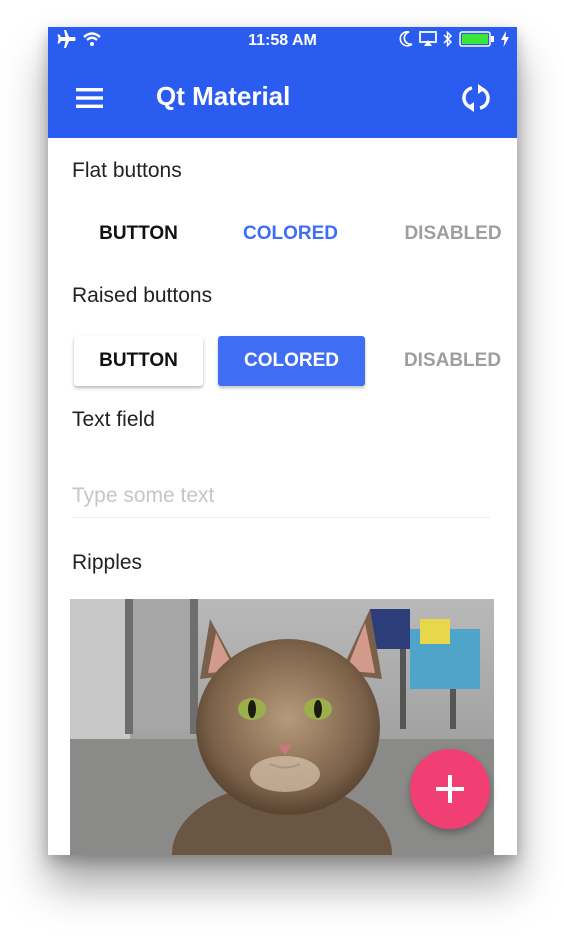 The width and height of the screenshot is (564, 940). Describe the element at coordinates (290, 234) in the screenshot. I see `flat-colored-button: COLORED` at that location.